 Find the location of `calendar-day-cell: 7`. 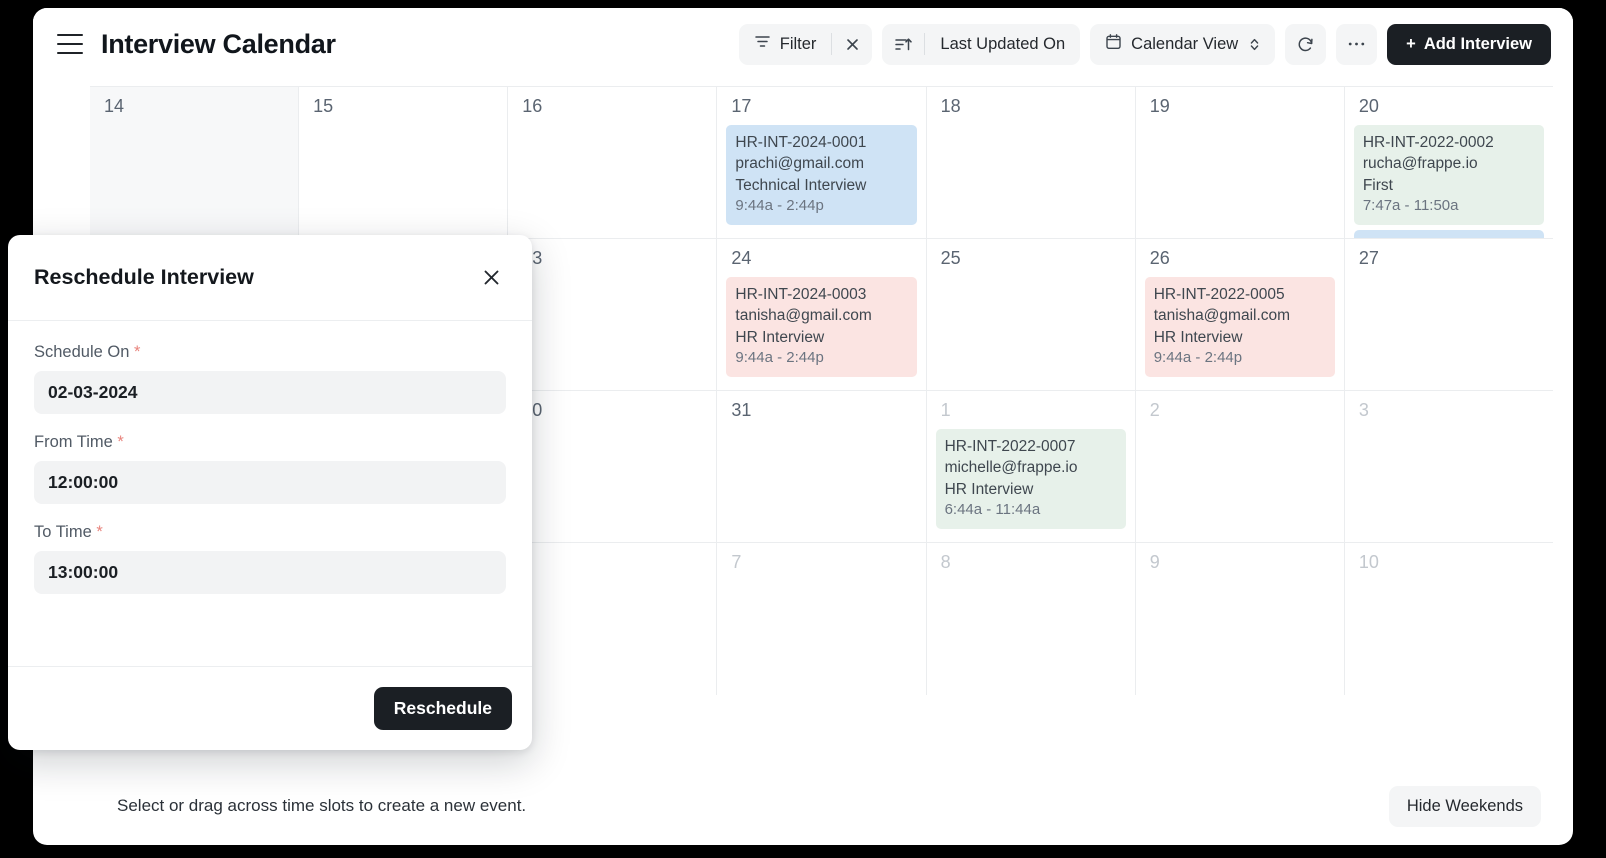

calendar-day-cell: 7 is located at coordinates (822, 619).